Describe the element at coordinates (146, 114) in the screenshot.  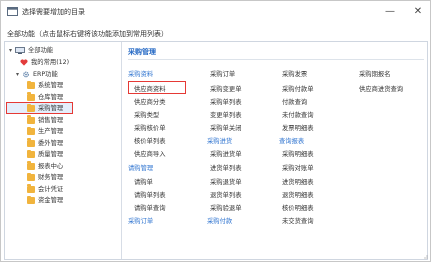
I see `menu-item-purchase-type: 采购类型` at that location.